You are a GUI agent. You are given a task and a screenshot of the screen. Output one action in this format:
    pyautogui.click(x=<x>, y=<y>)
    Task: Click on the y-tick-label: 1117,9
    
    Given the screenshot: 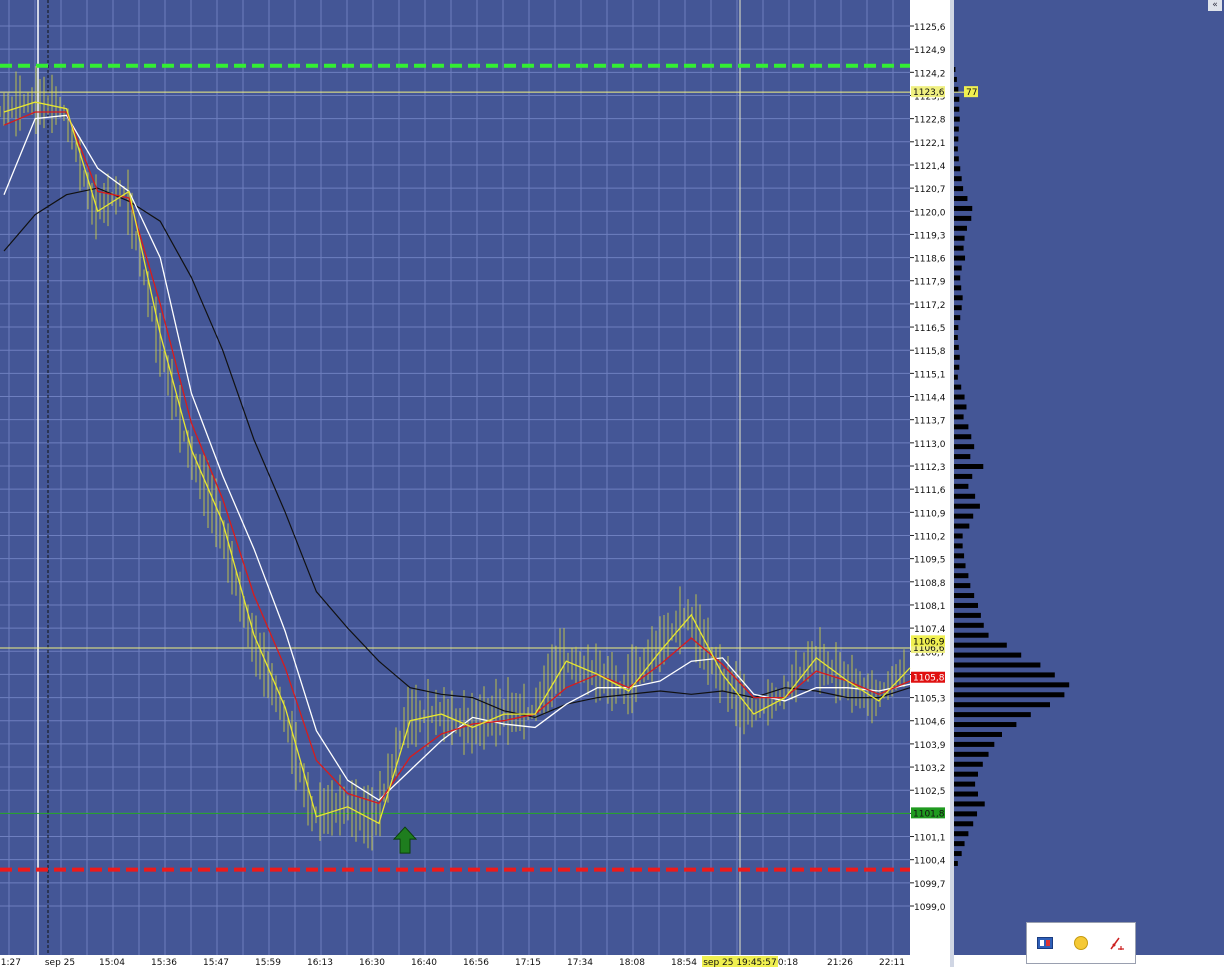 What is the action you would take?
    pyautogui.click(x=930, y=283)
    